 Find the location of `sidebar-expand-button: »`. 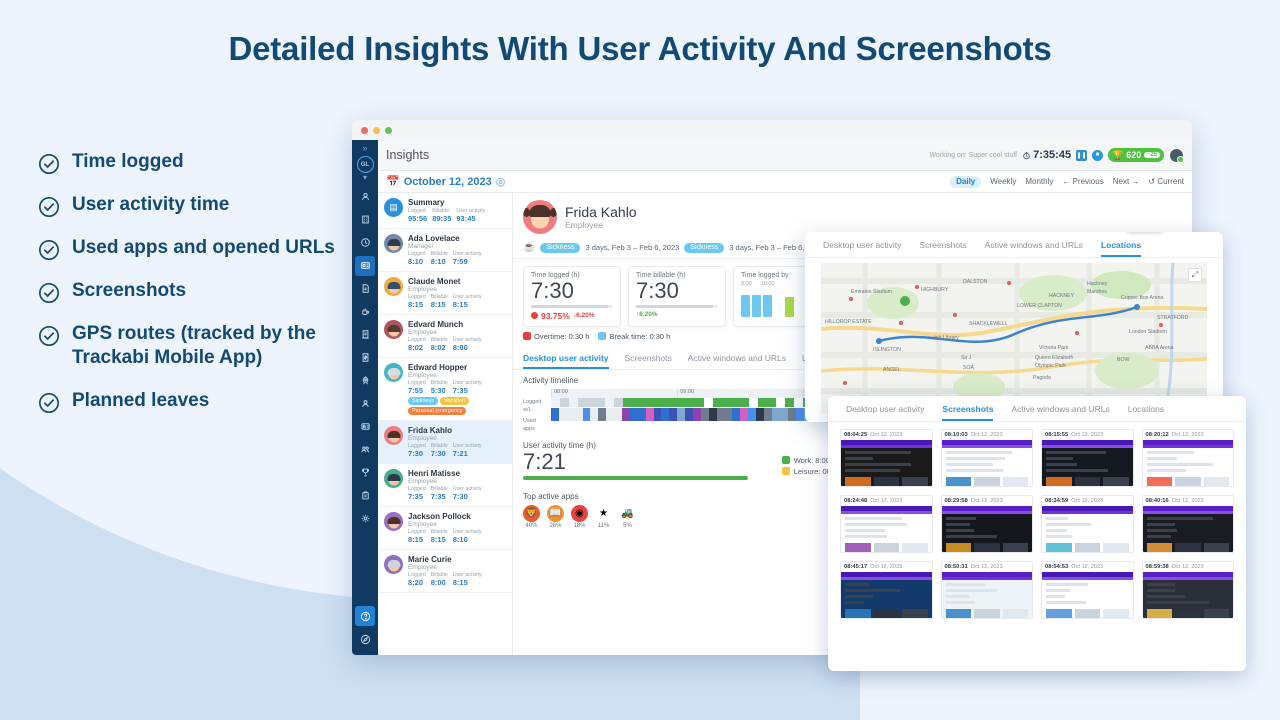

sidebar-expand-button: » is located at coordinates (364, 148).